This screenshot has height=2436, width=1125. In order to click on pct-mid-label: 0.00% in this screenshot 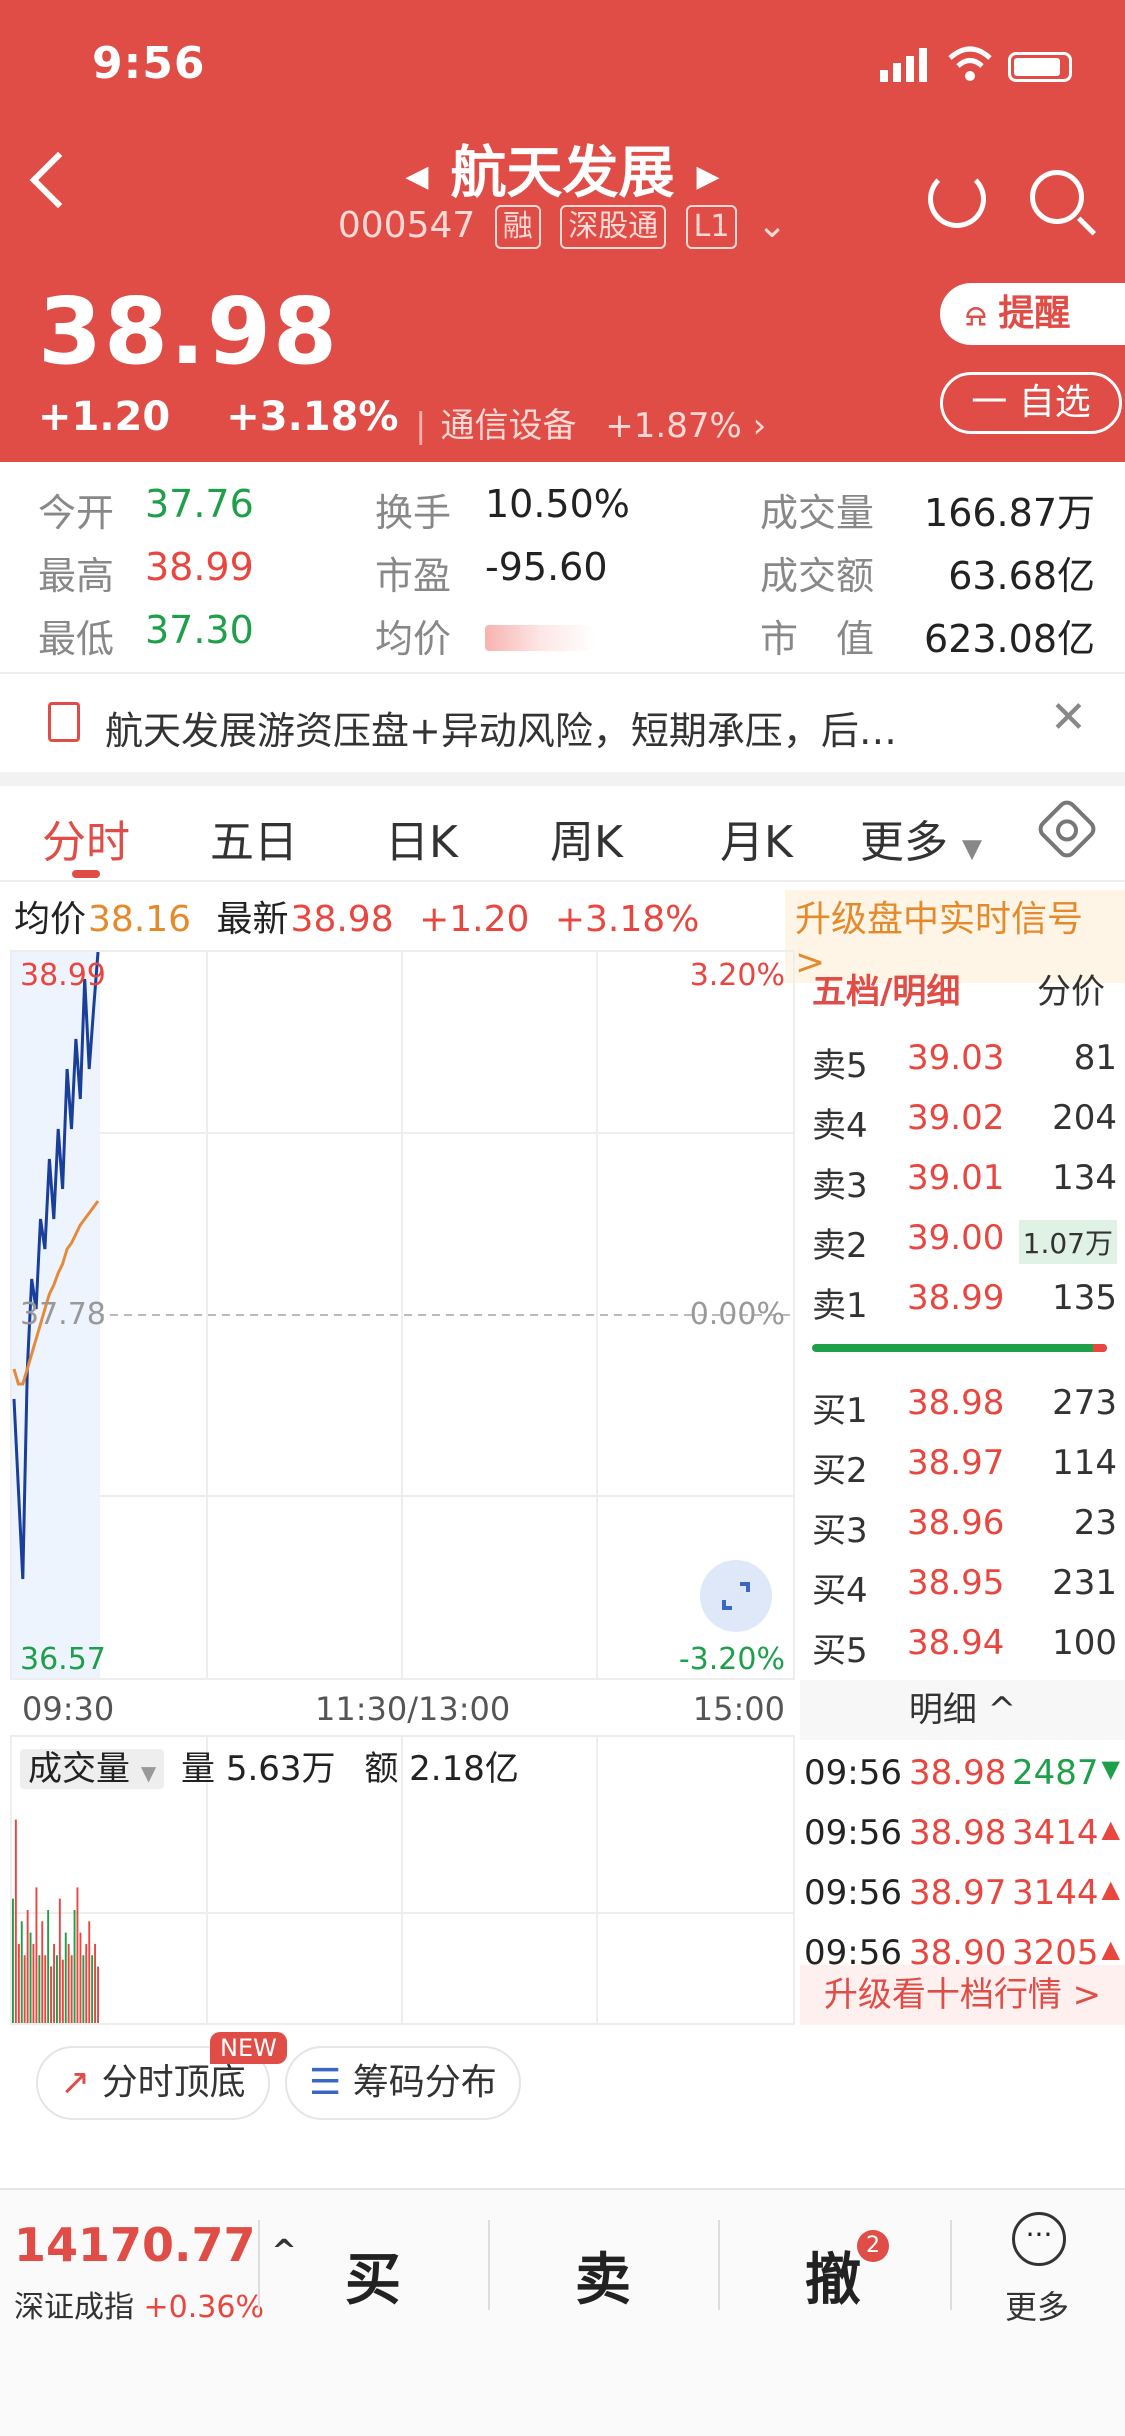, I will do `click(737, 1314)`.